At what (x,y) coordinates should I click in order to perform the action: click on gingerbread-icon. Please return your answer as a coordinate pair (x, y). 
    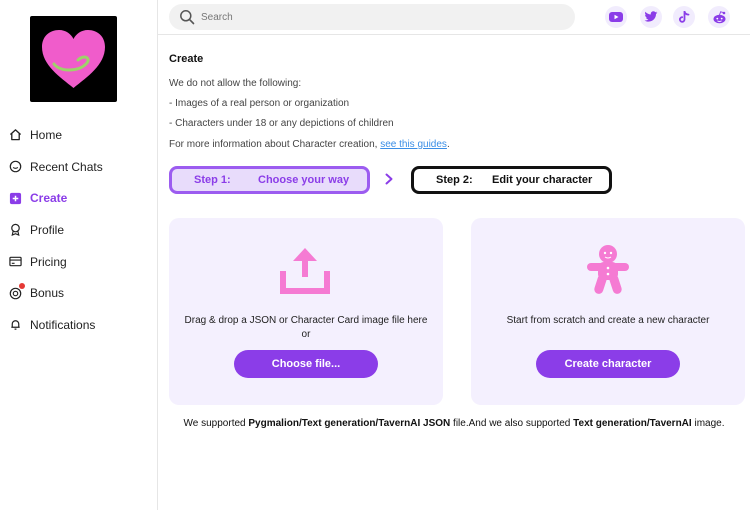
    Looking at the image, I should click on (608, 269).